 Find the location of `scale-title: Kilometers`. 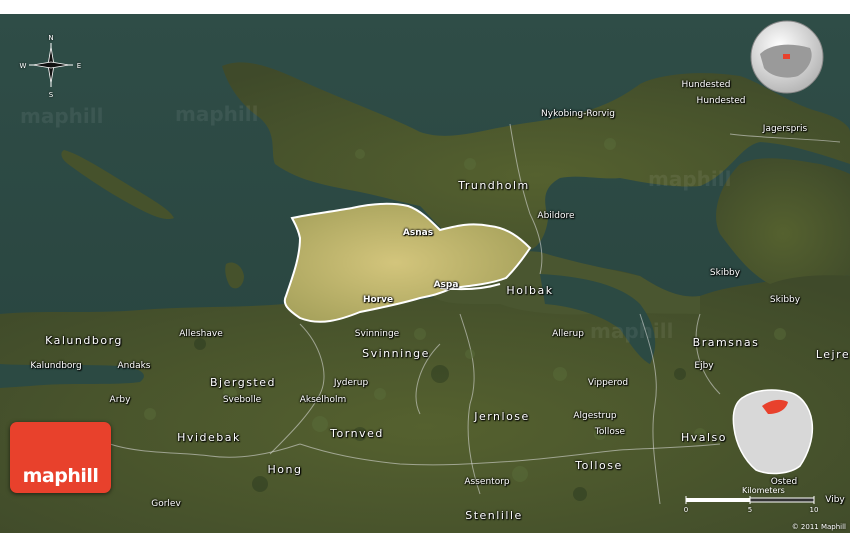

scale-title: Kilometers is located at coordinates (763, 490).